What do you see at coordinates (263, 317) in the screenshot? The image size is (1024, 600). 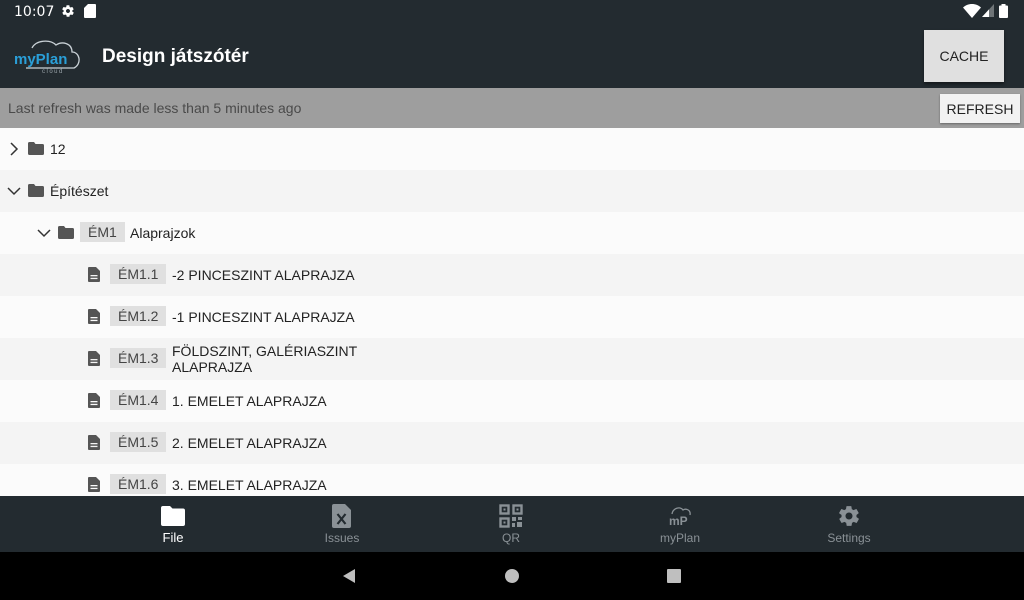 I see `document-title: -1 PINCESZINT ALAPRAJZA` at bounding box center [263, 317].